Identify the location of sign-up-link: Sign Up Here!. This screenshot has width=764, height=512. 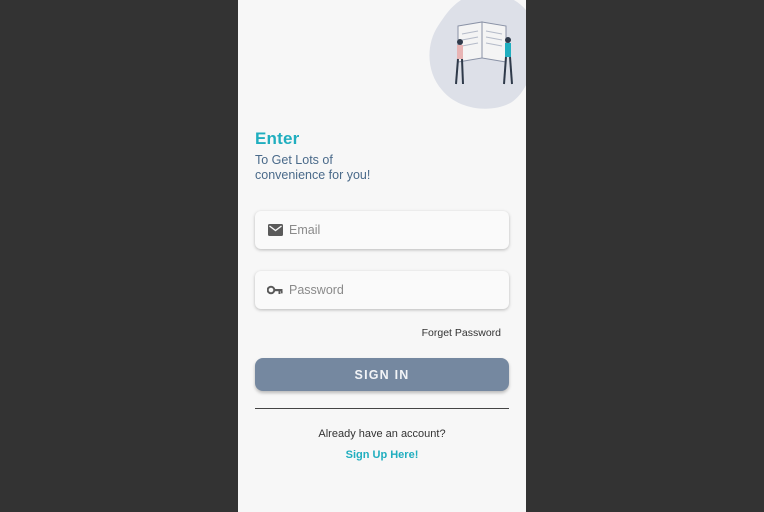
(382, 455).